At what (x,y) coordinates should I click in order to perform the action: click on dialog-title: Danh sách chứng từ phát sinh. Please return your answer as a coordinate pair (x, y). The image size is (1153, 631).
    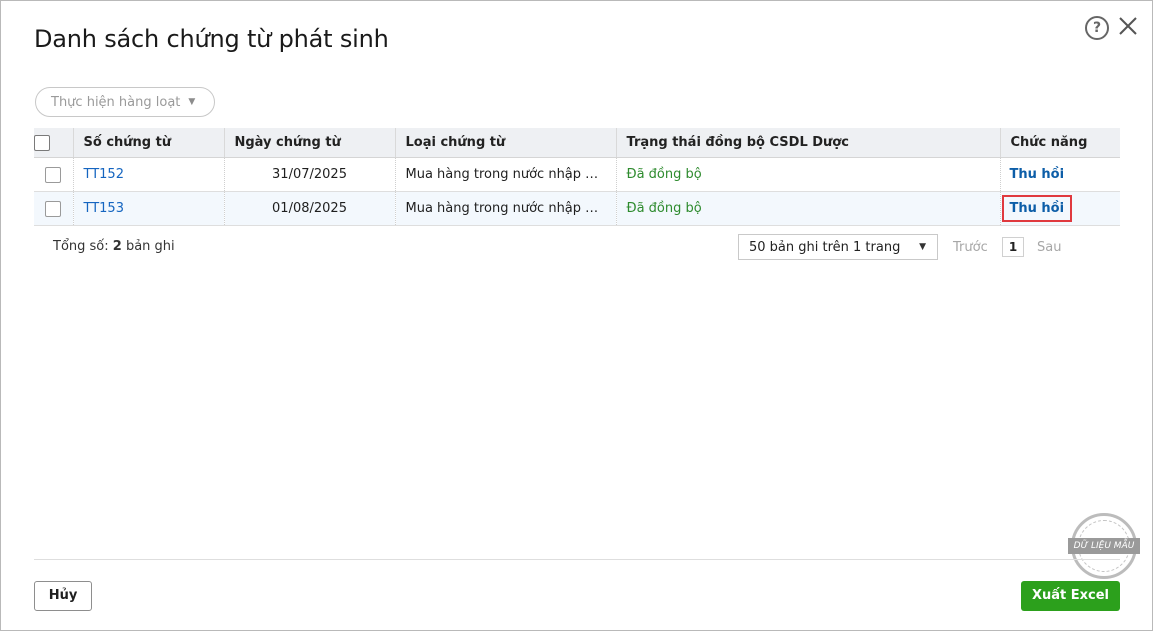
    Looking at the image, I should click on (211, 39).